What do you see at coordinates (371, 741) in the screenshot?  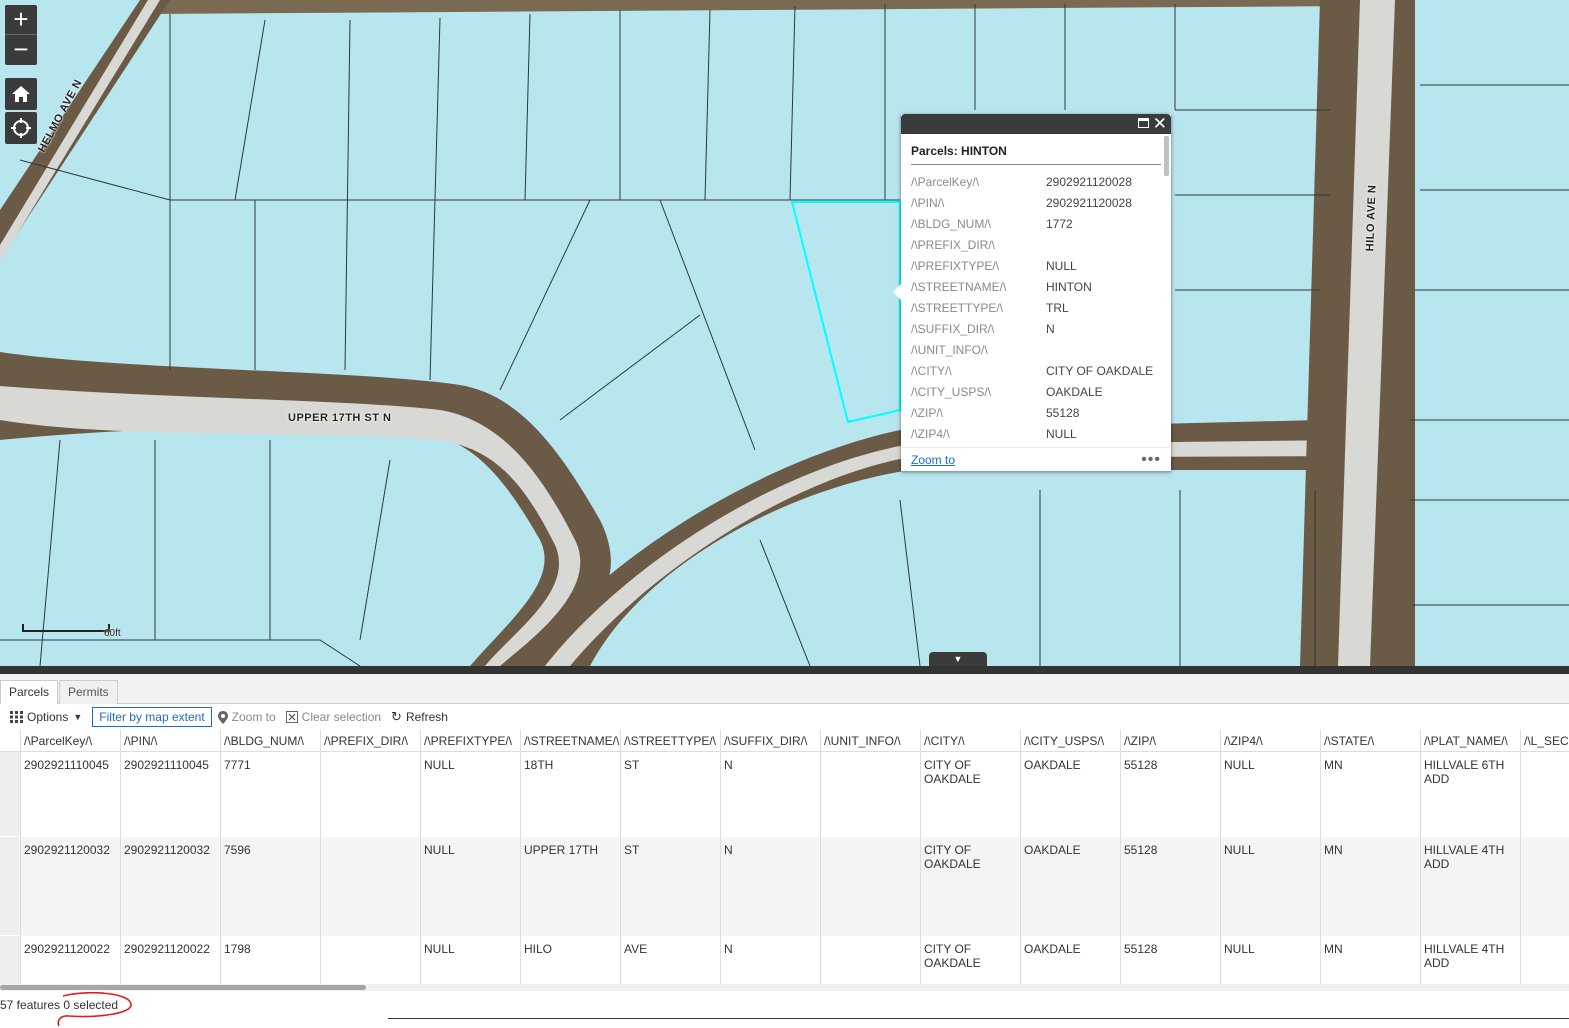 I see `column-header: /\PREFIX_DIR/\` at bounding box center [371, 741].